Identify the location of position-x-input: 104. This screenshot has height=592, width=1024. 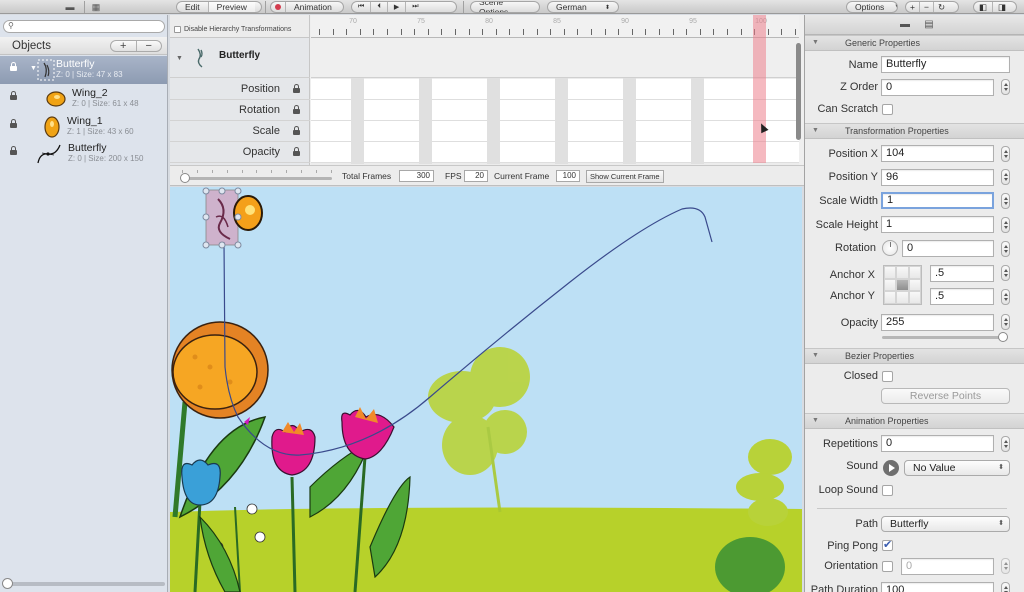
(937, 153).